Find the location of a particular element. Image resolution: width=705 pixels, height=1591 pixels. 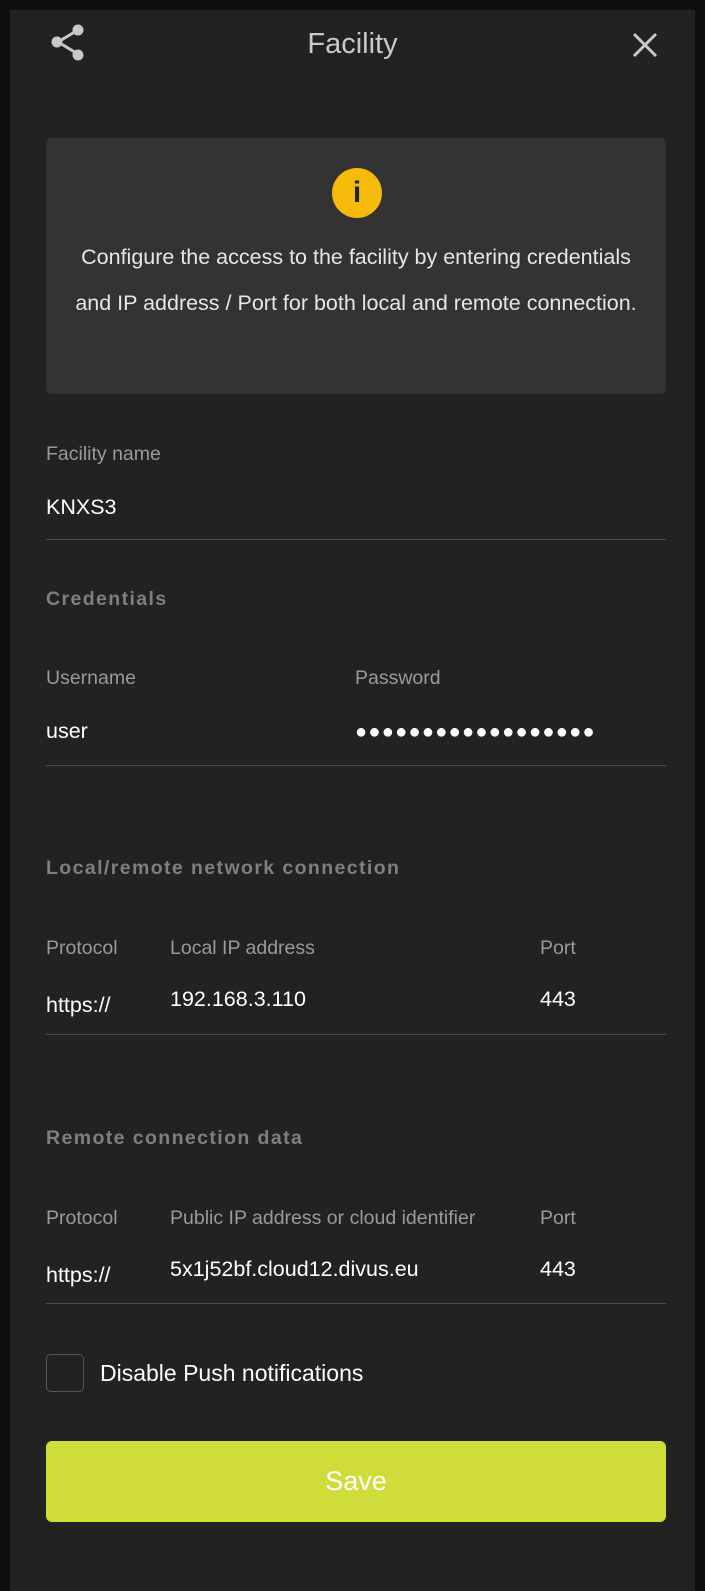

password-field: ●●●●●●●●●●●●●●●●●● is located at coordinates (475, 732).